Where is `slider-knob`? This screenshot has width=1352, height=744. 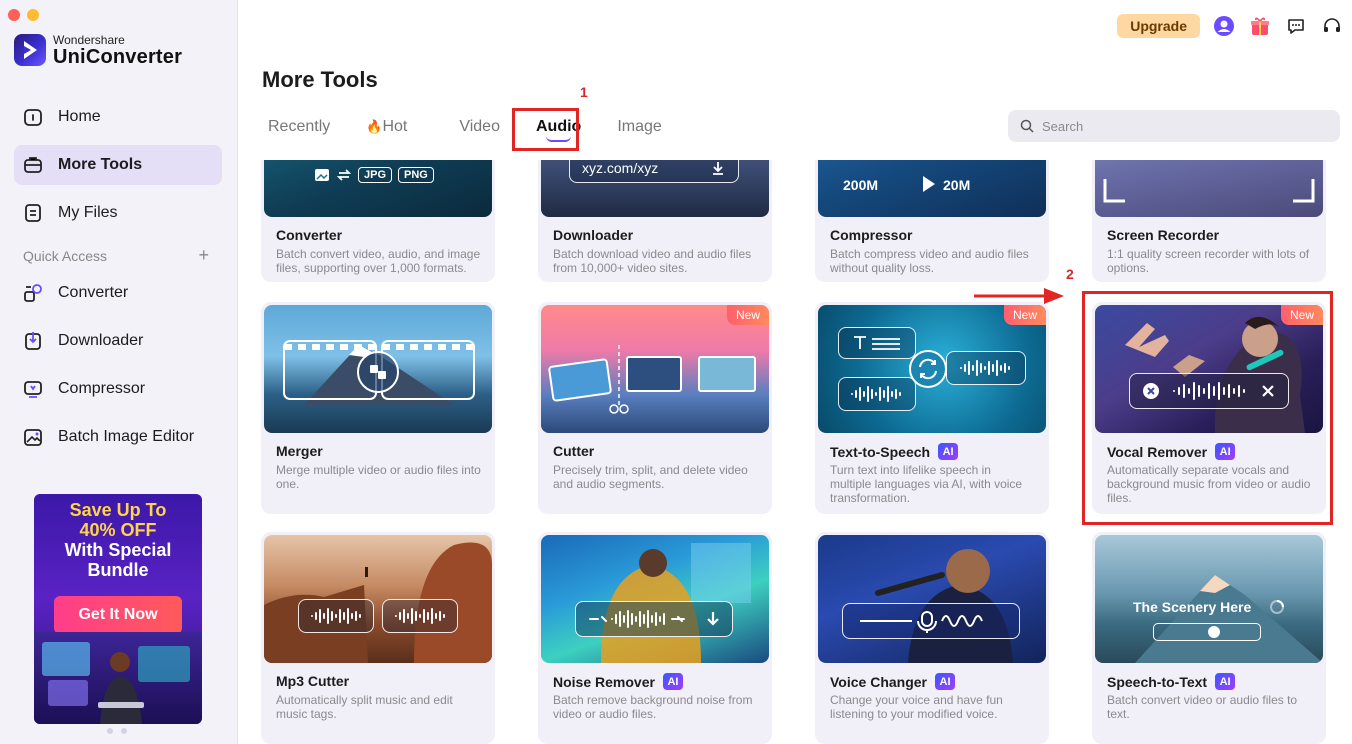
slider-knob is located at coordinates (1214, 632).